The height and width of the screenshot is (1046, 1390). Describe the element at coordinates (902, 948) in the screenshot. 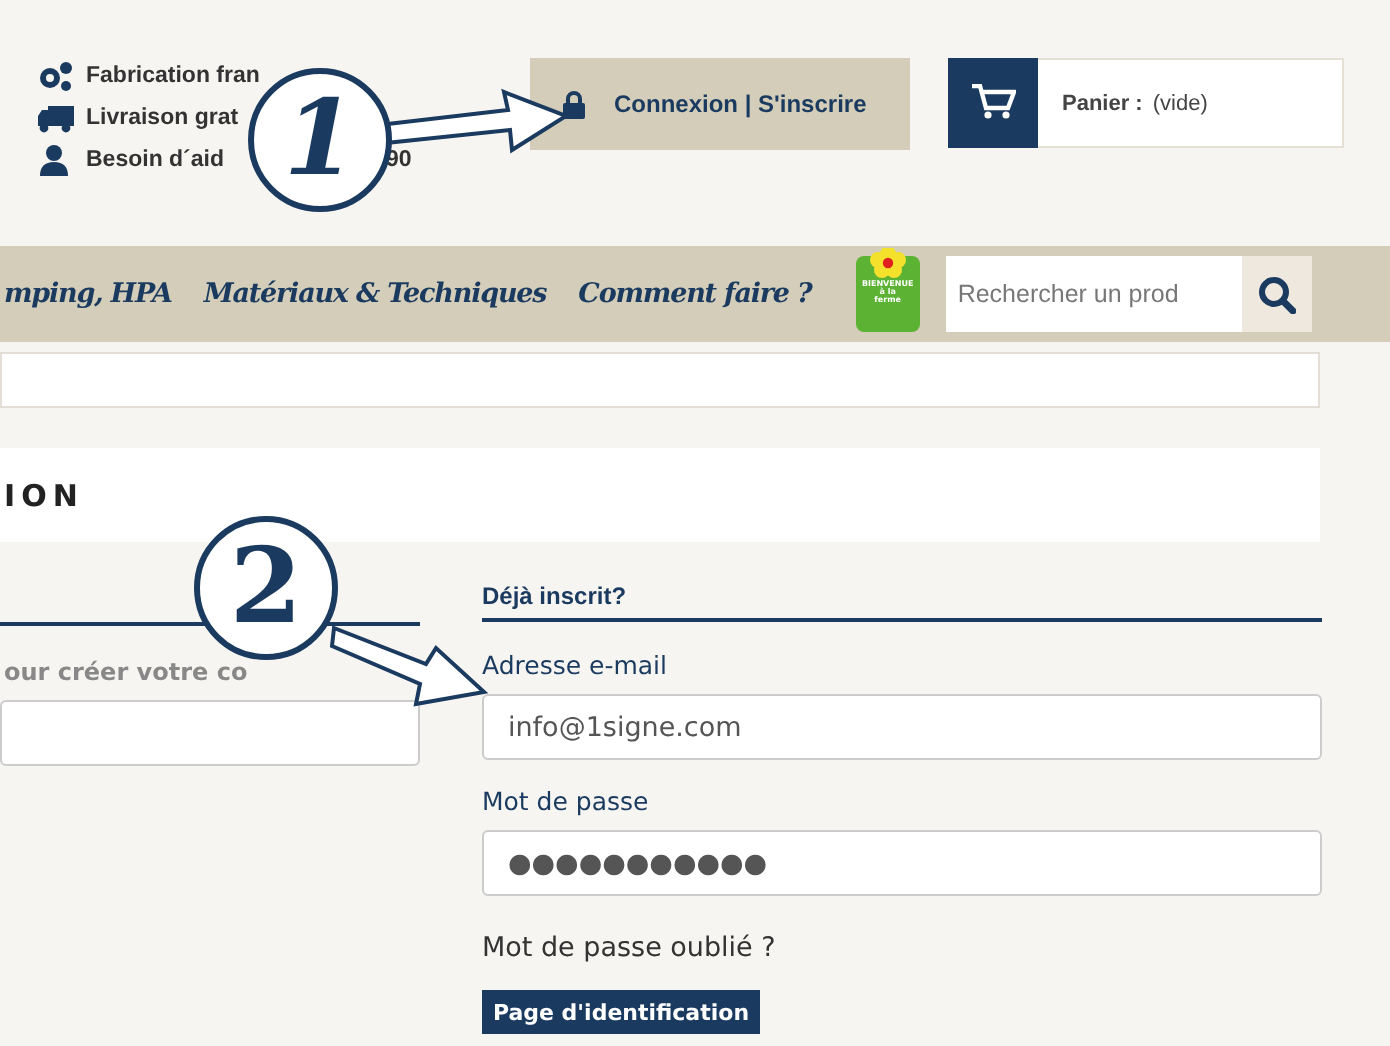

I see `forgot-password-link: Mot de passe oublié ?` at that location.